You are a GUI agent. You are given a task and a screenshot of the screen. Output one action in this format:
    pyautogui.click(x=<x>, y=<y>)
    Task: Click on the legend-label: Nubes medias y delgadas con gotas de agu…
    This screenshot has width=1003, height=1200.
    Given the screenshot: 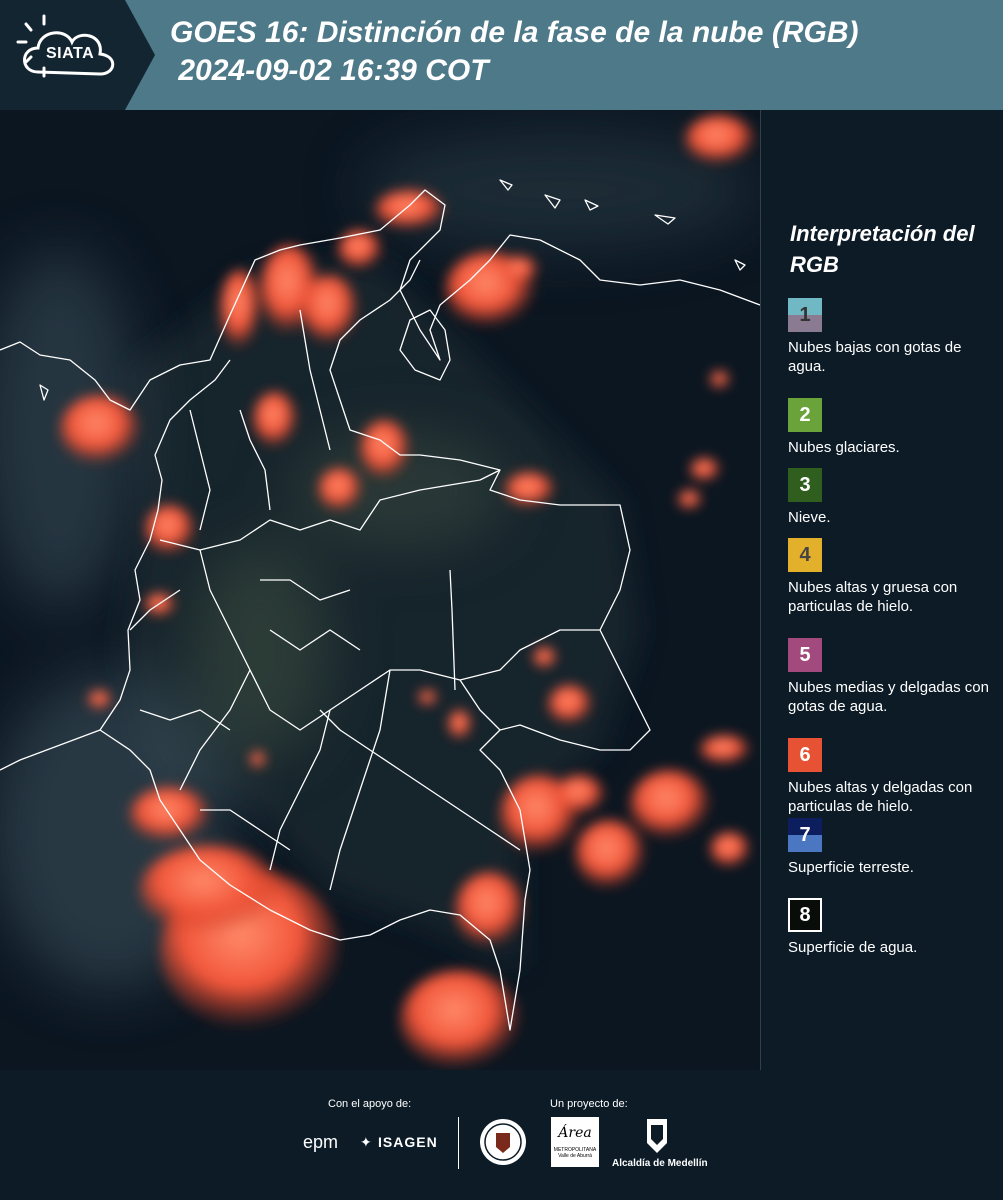 What is the action you would take?
    pyautogui.click(x=888, y=697)
    